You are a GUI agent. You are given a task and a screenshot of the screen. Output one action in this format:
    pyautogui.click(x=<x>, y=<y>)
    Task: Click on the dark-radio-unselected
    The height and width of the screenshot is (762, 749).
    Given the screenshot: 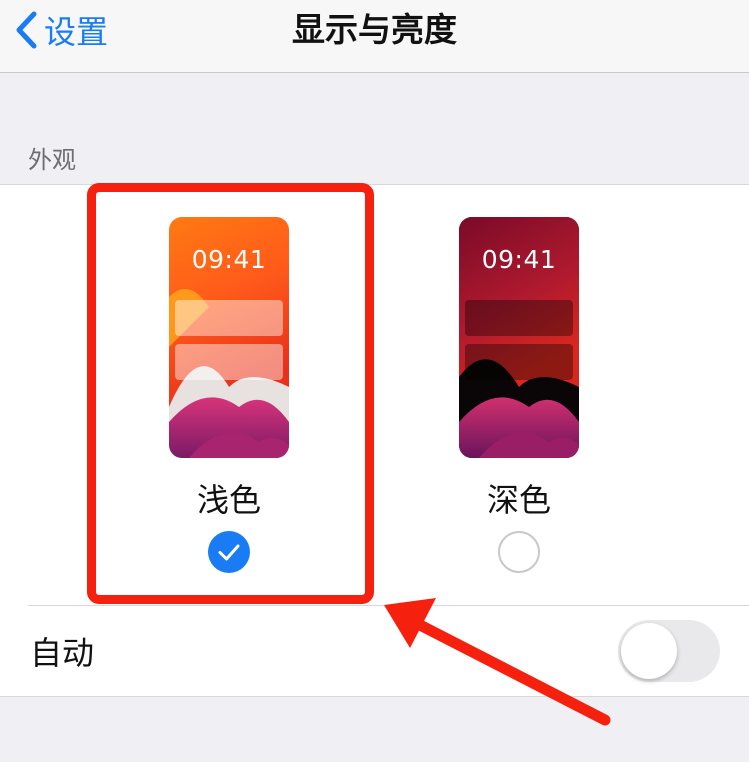 What is the action you would take?
    pyautogui.click(x=519, y=552)
    